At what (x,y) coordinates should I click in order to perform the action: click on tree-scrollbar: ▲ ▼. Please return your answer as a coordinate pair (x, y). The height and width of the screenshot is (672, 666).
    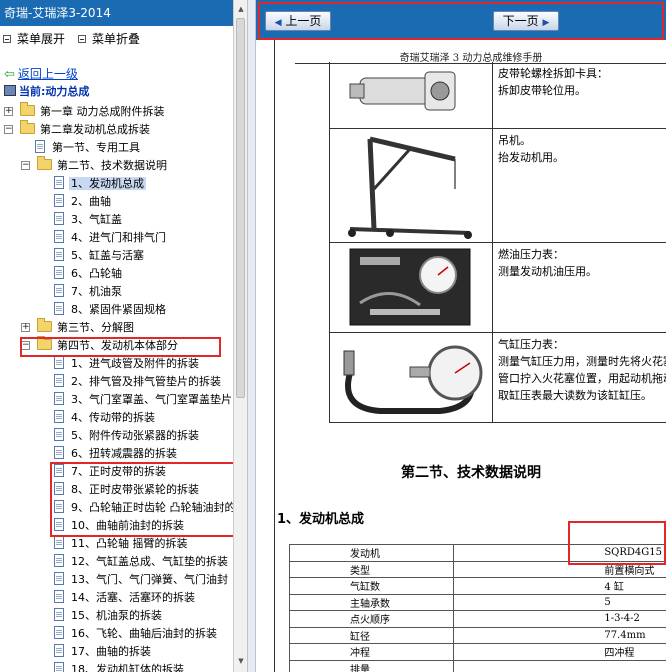
    Looking at the image, I should click on (240, 336).